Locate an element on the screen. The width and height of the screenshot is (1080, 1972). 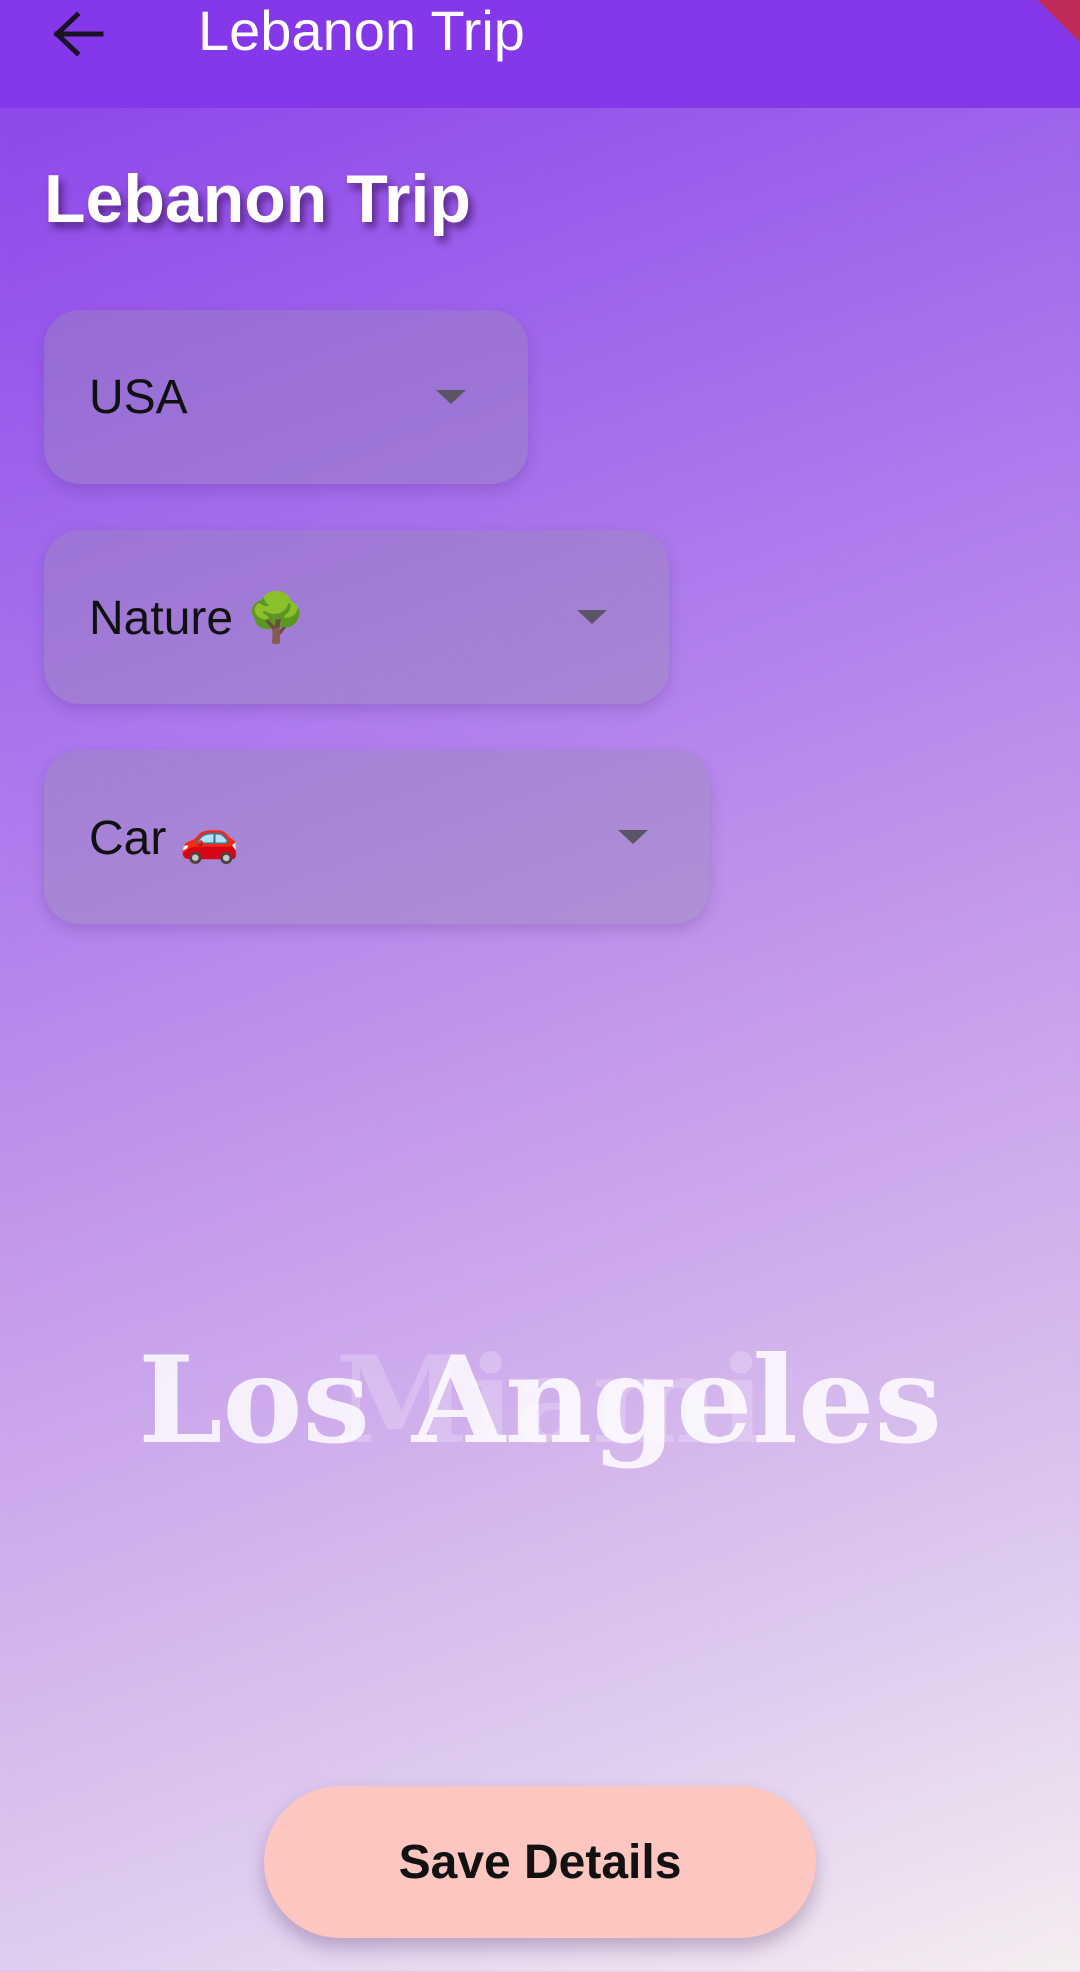
current-city-label: Los Angeles is located at coordinates (540, 1400).